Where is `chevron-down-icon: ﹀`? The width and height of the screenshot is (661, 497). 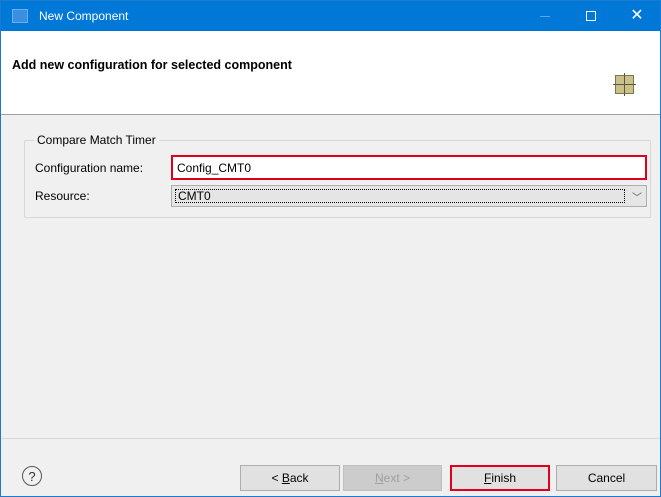
chevron-down-icon: ﹀ is located at coordinates (637, 198).